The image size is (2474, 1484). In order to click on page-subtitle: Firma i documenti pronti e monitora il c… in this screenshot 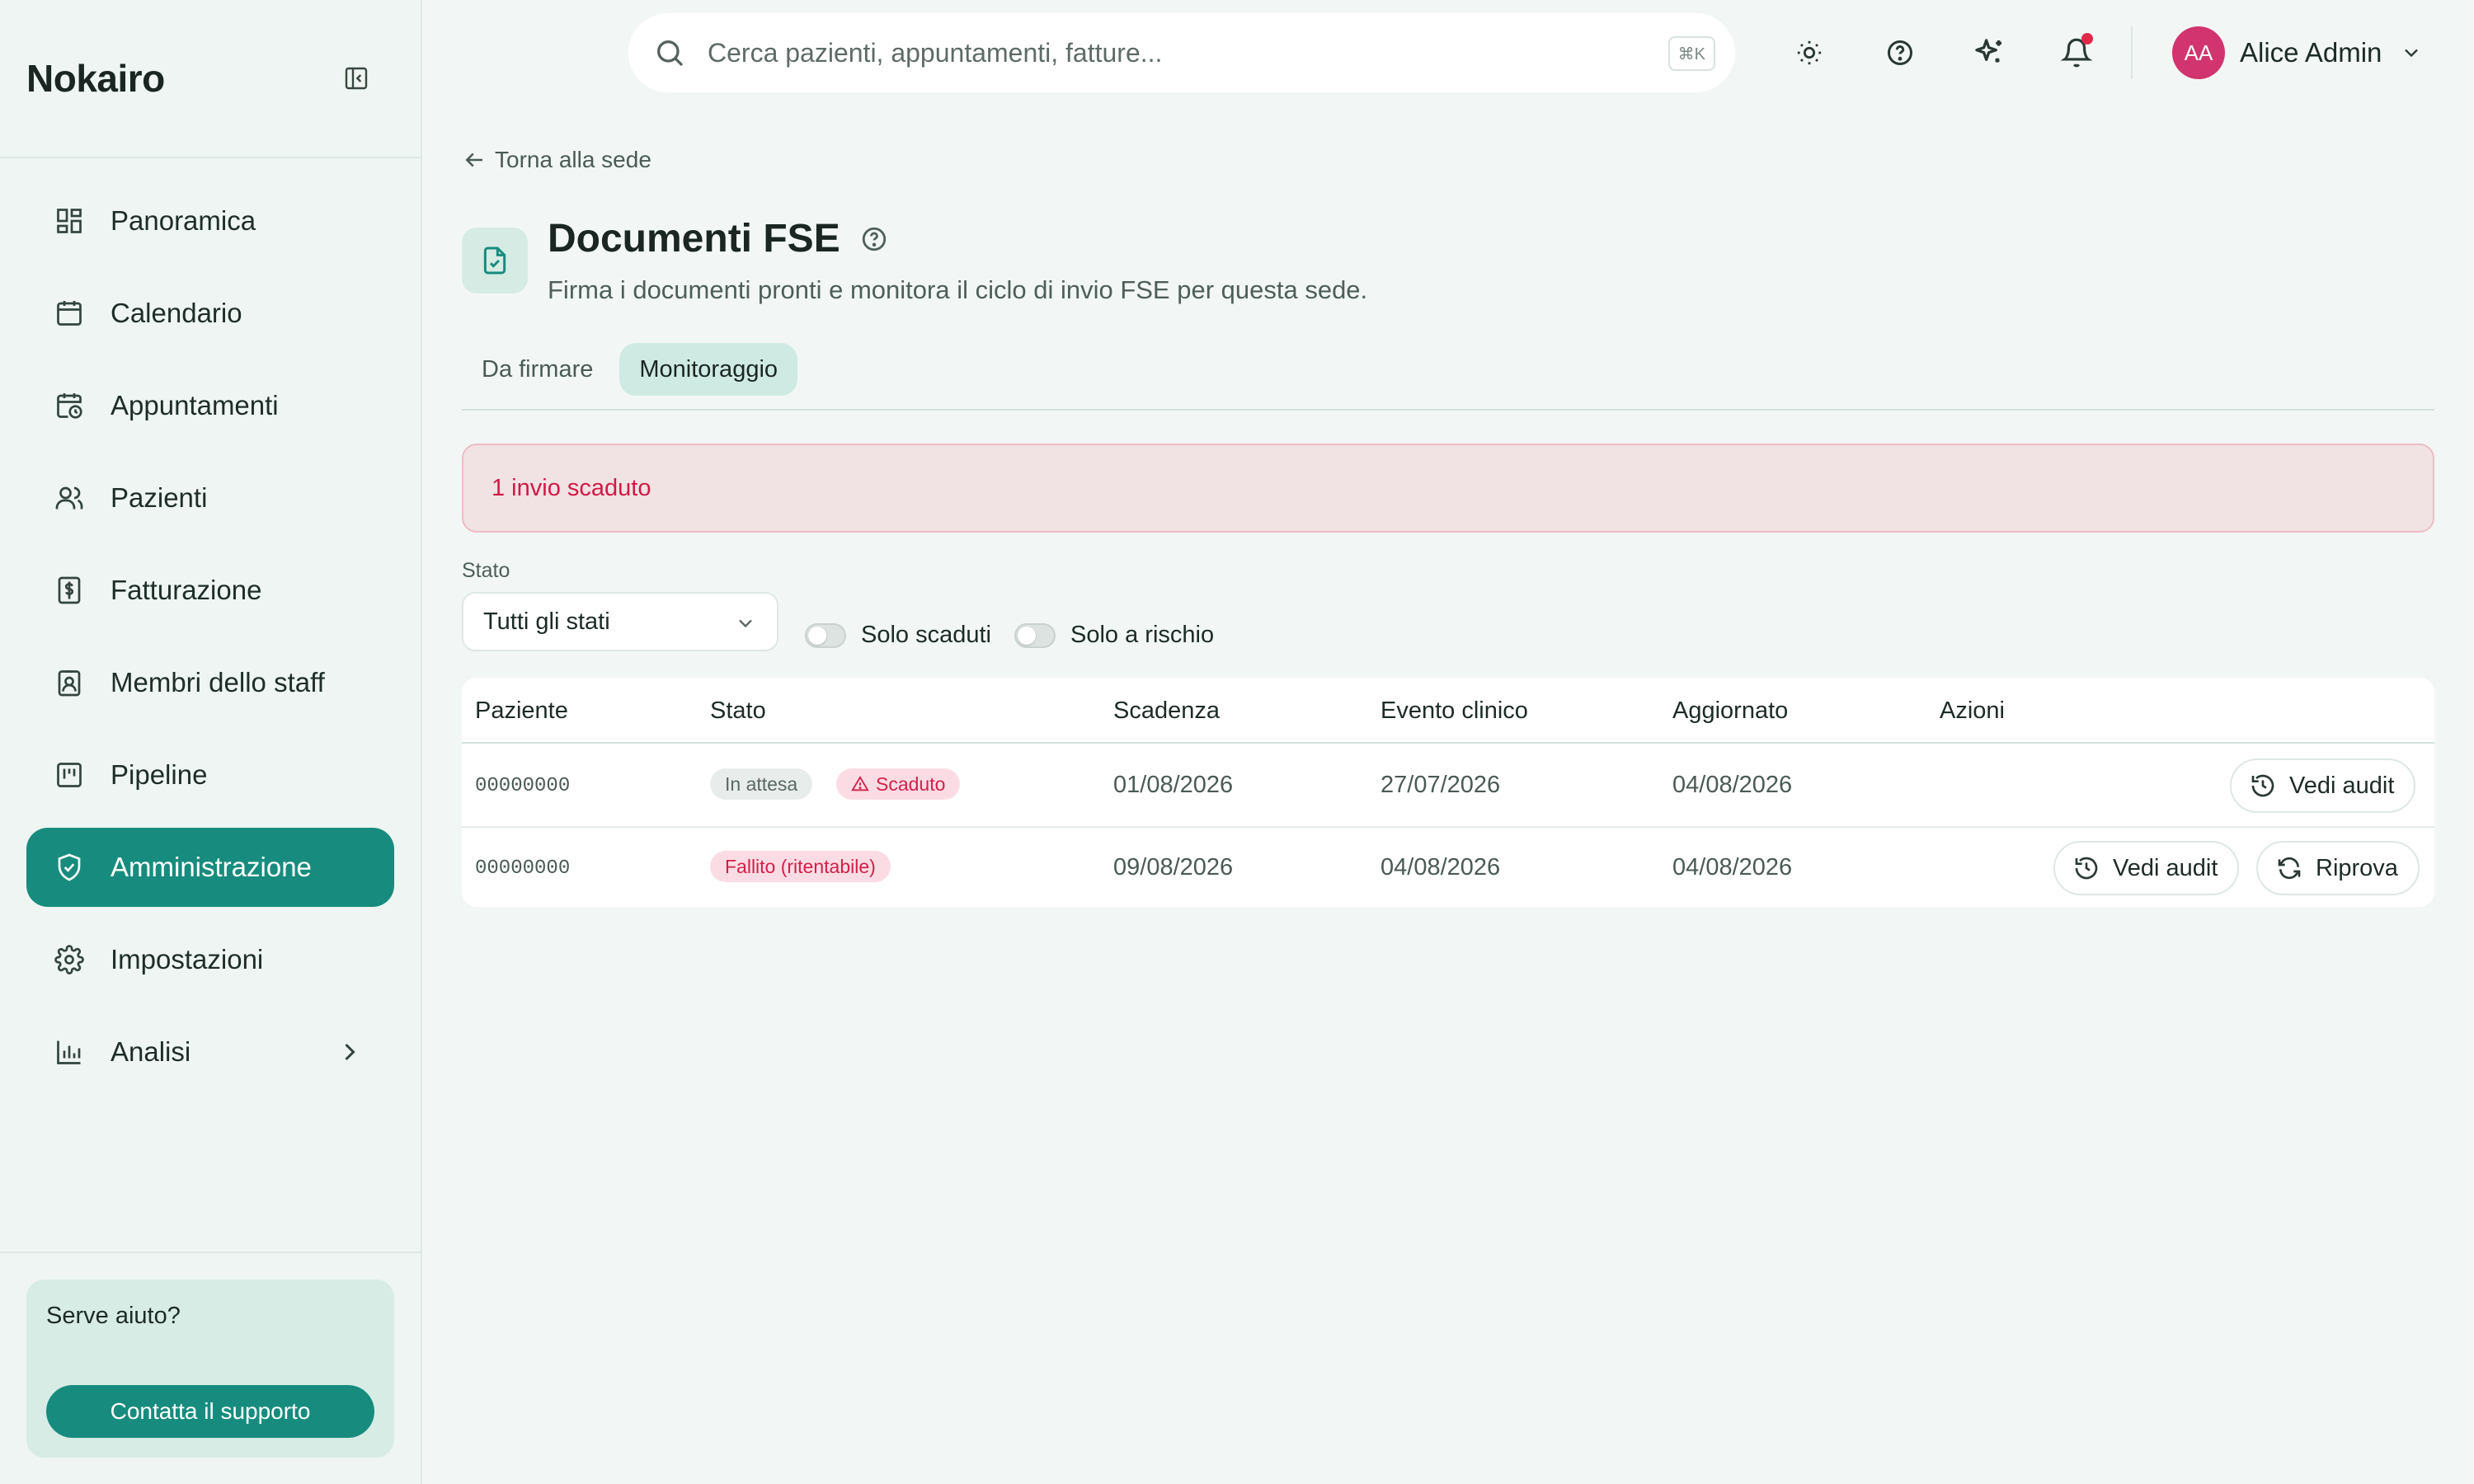, I will do `click(958, 289)`.